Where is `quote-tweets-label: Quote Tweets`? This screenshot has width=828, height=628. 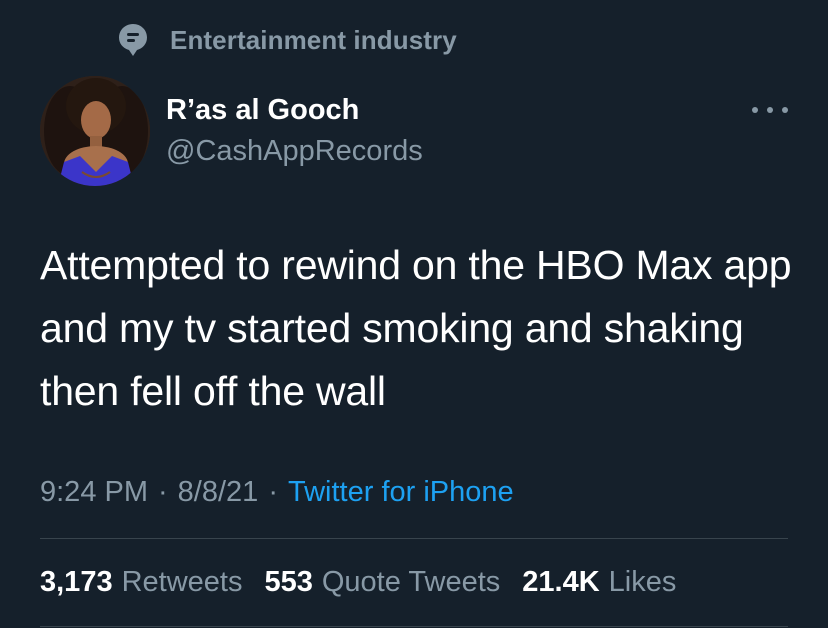
quote-tweets-label: Quote Tweets is located at coordinates (411, 581).